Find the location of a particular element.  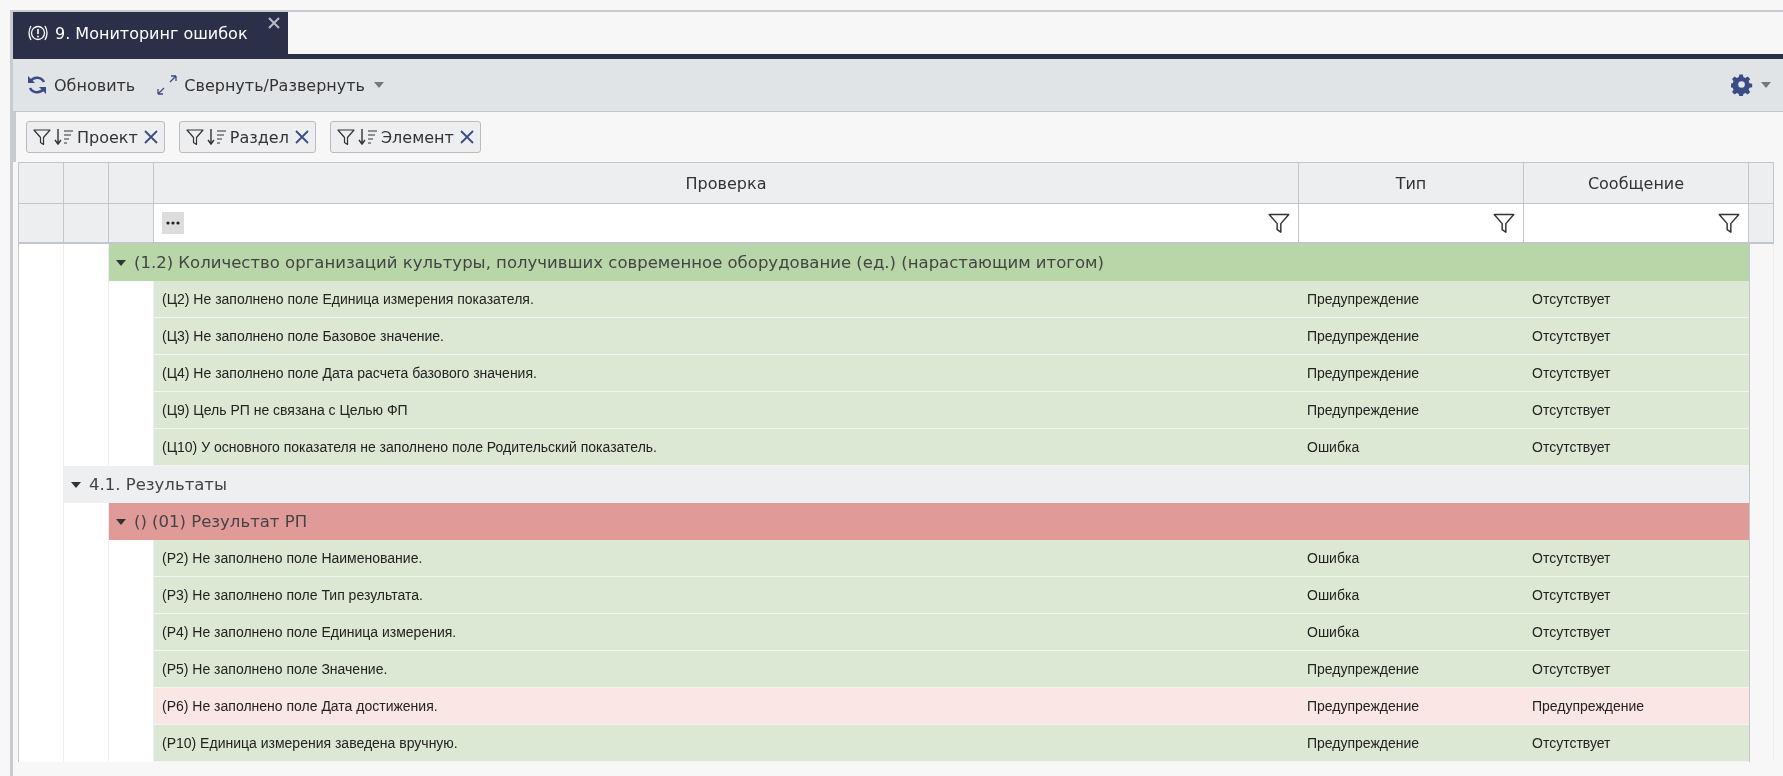

table-cell: (Р10) Единица измерения заведена вручную. is located at coordinates (726, 743).